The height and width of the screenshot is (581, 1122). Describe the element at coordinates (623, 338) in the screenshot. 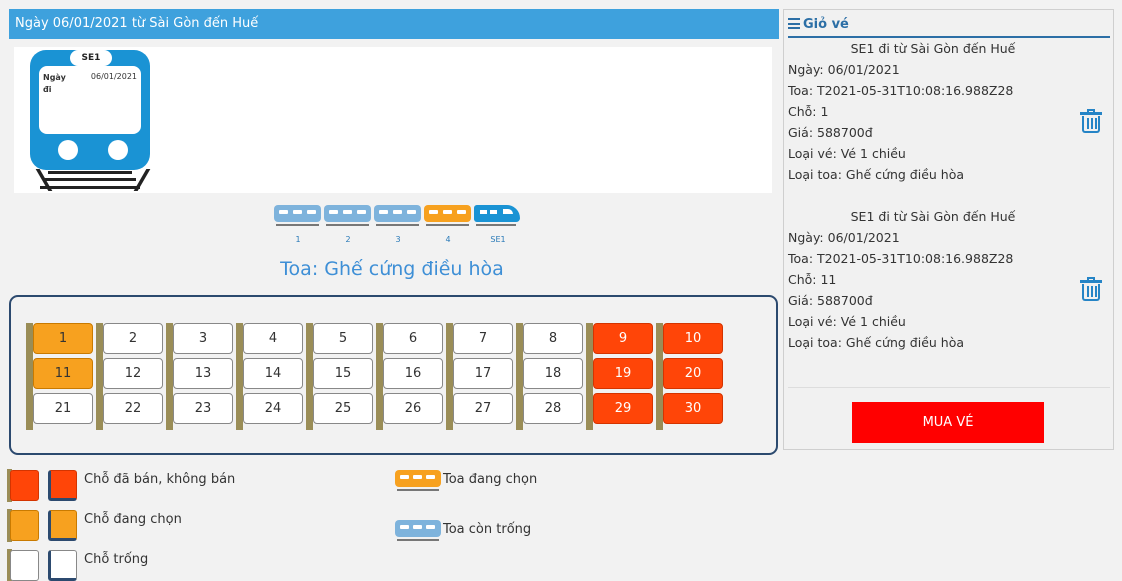

I see `seat-9: 9` at that location.